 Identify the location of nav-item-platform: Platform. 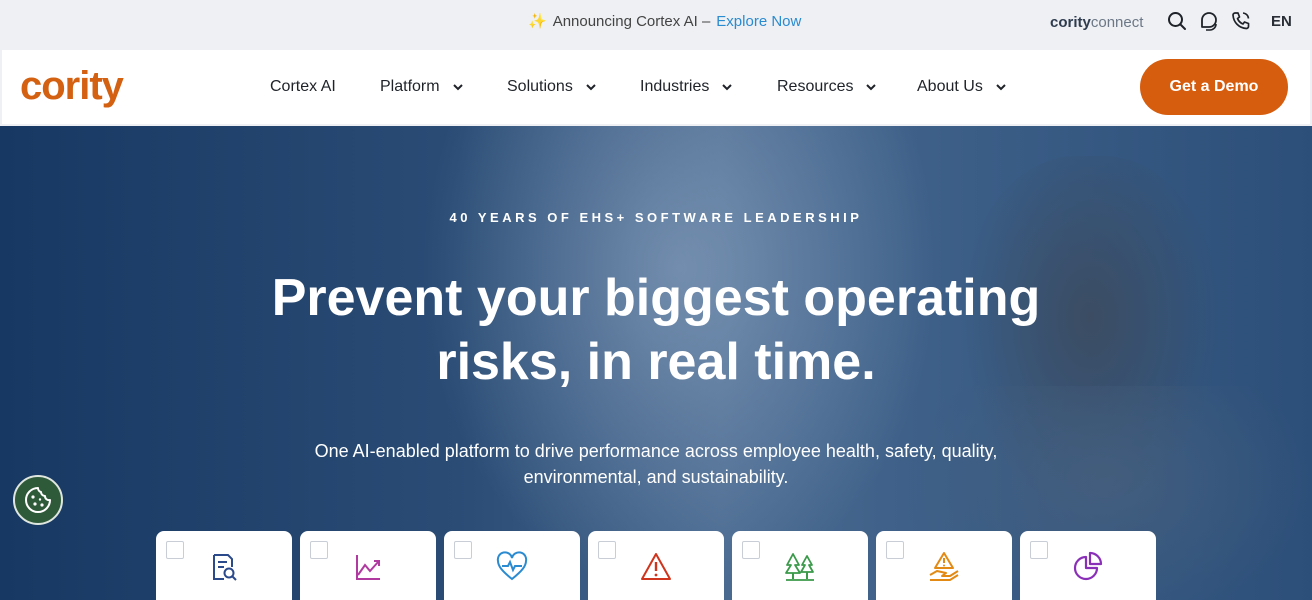
(422, 87).